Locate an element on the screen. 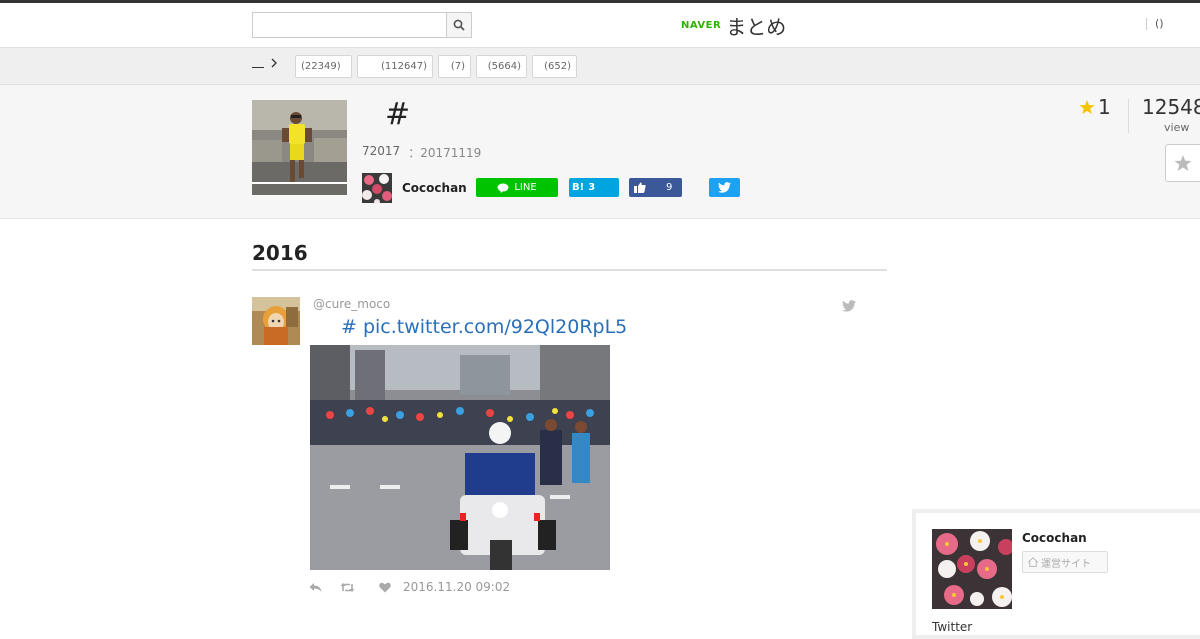  official-site-button: 運営サイト is located at coordinates (1065, 562).